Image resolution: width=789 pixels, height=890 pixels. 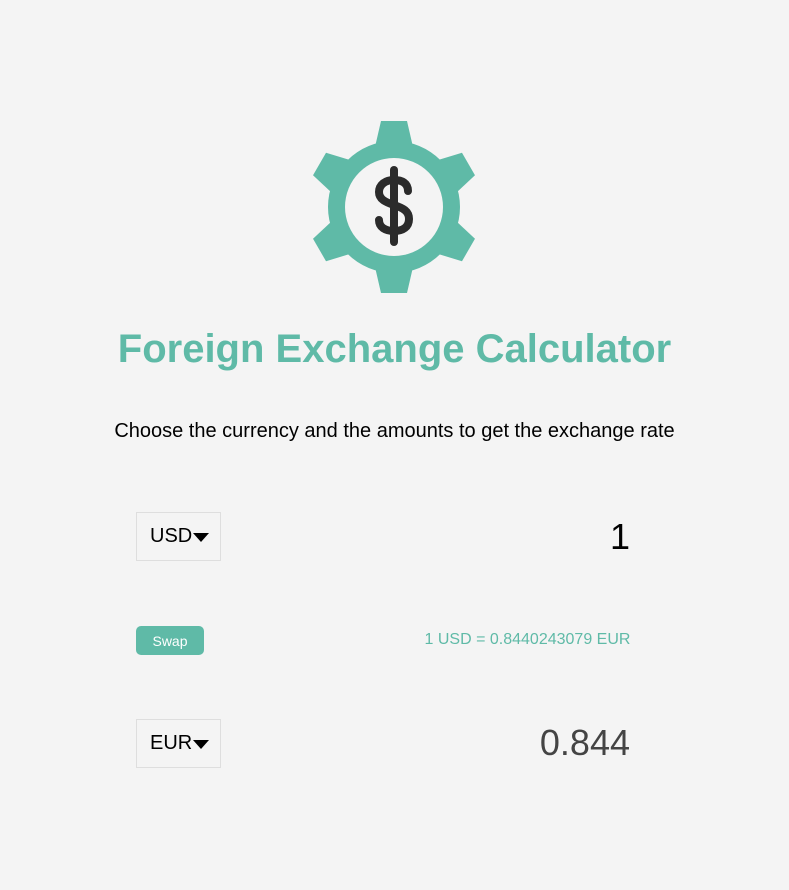 I want to click on swap-button: Swap, so click(x=170, y=640).